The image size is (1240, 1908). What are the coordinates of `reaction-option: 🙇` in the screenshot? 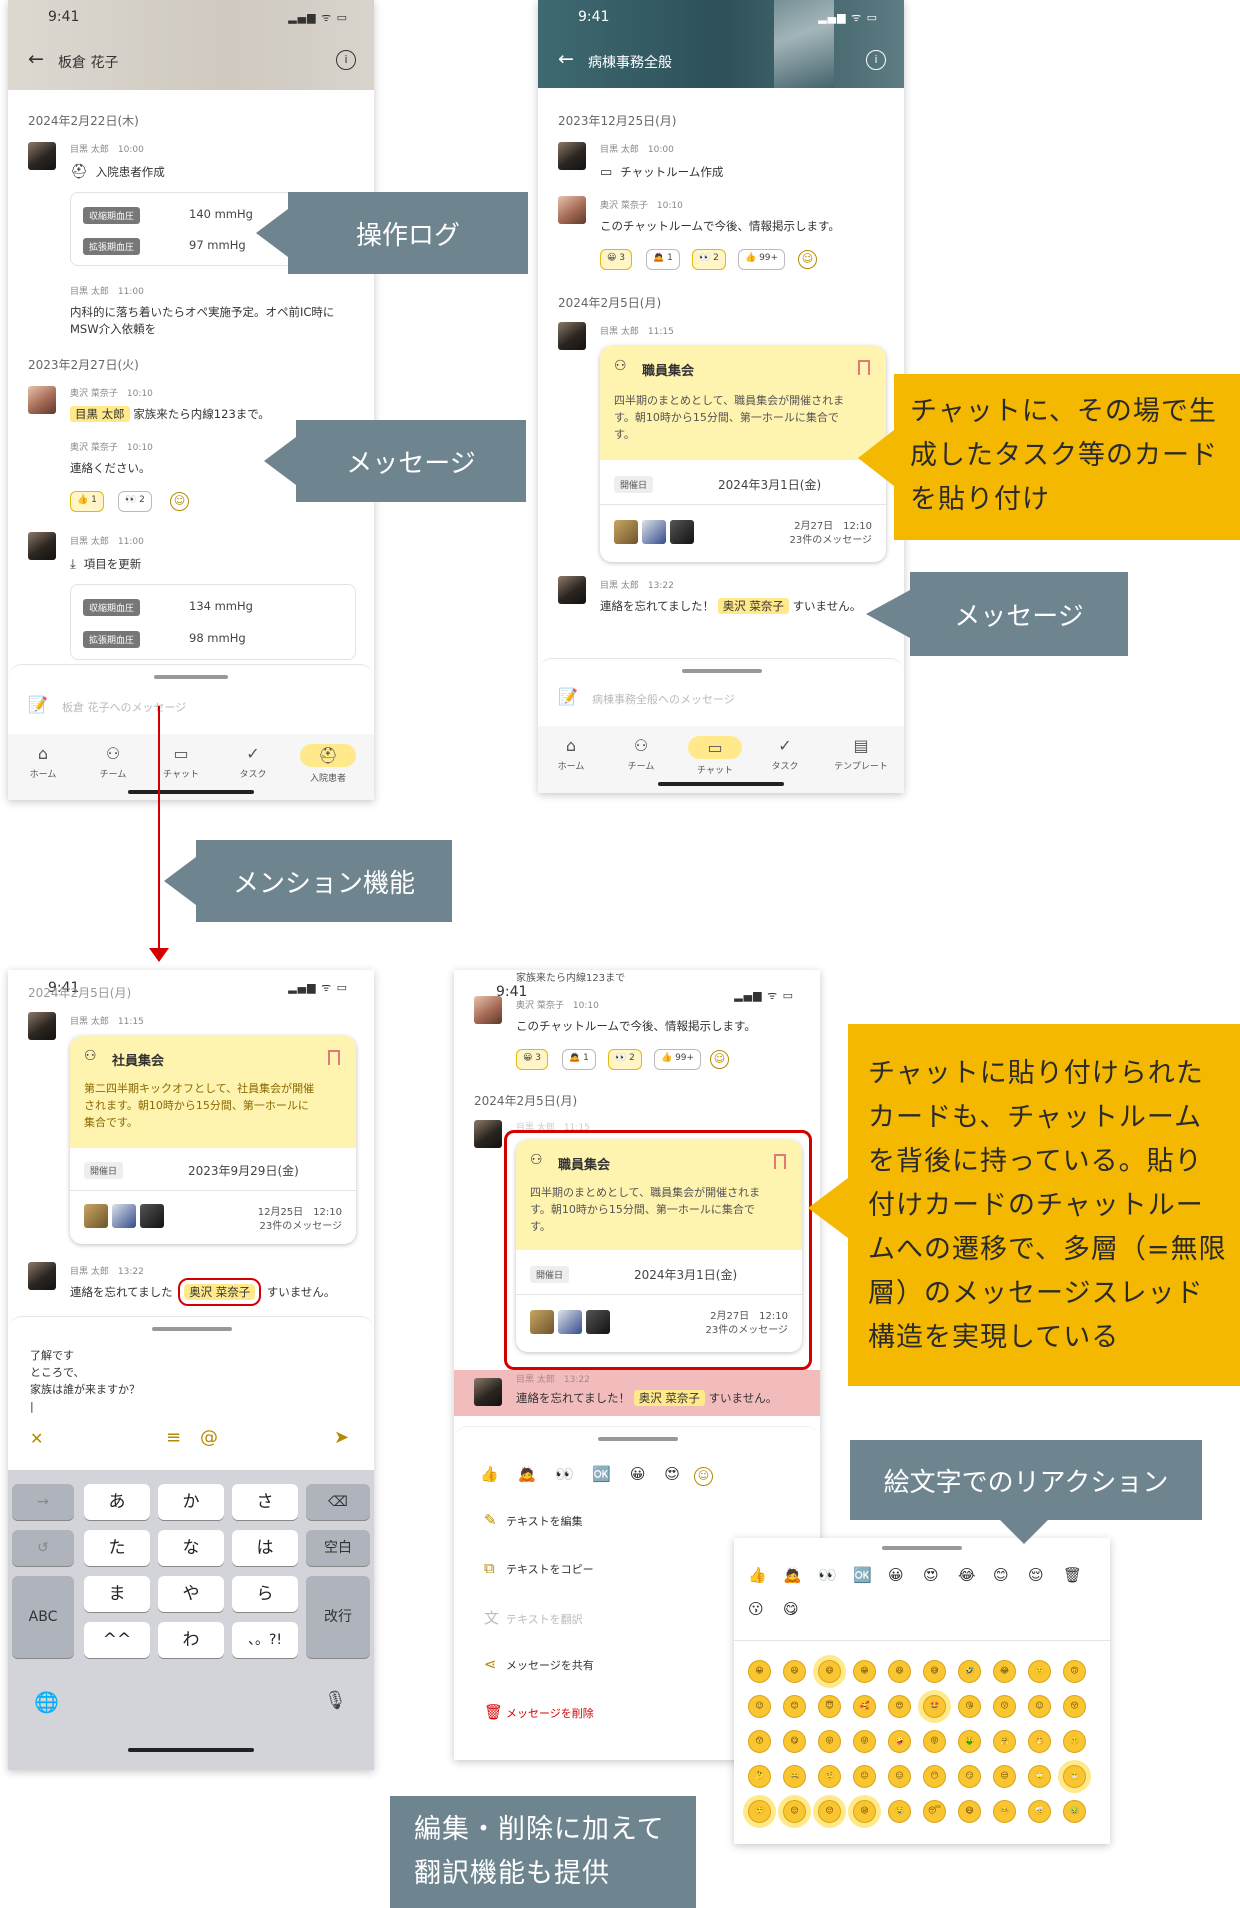 It's located at (526, 1474).